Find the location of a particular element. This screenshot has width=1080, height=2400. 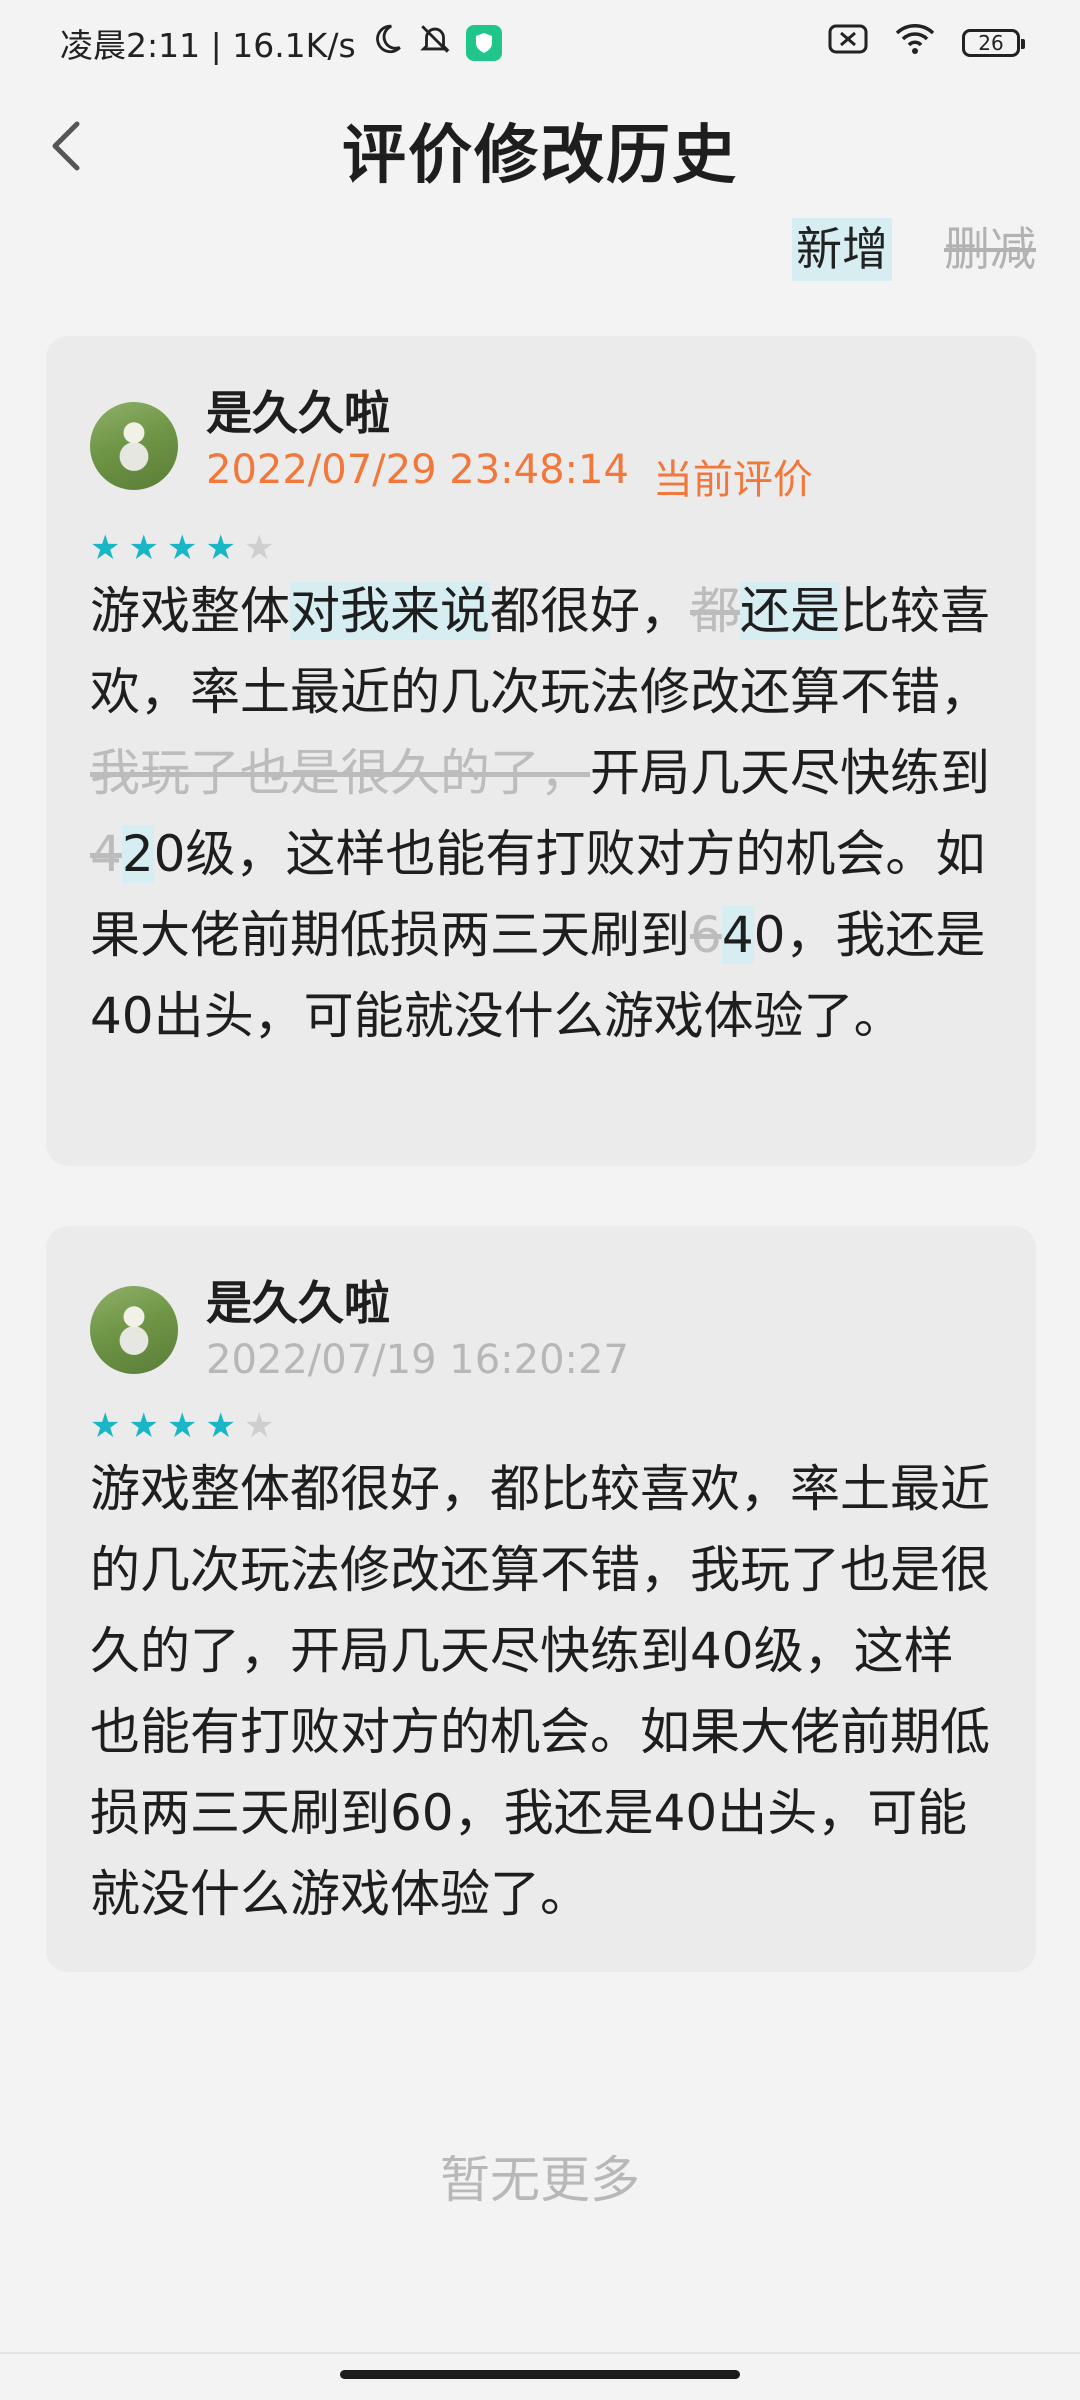

deleted-text: 我玩了也是很久的了， is located at coordinates (340, 773).